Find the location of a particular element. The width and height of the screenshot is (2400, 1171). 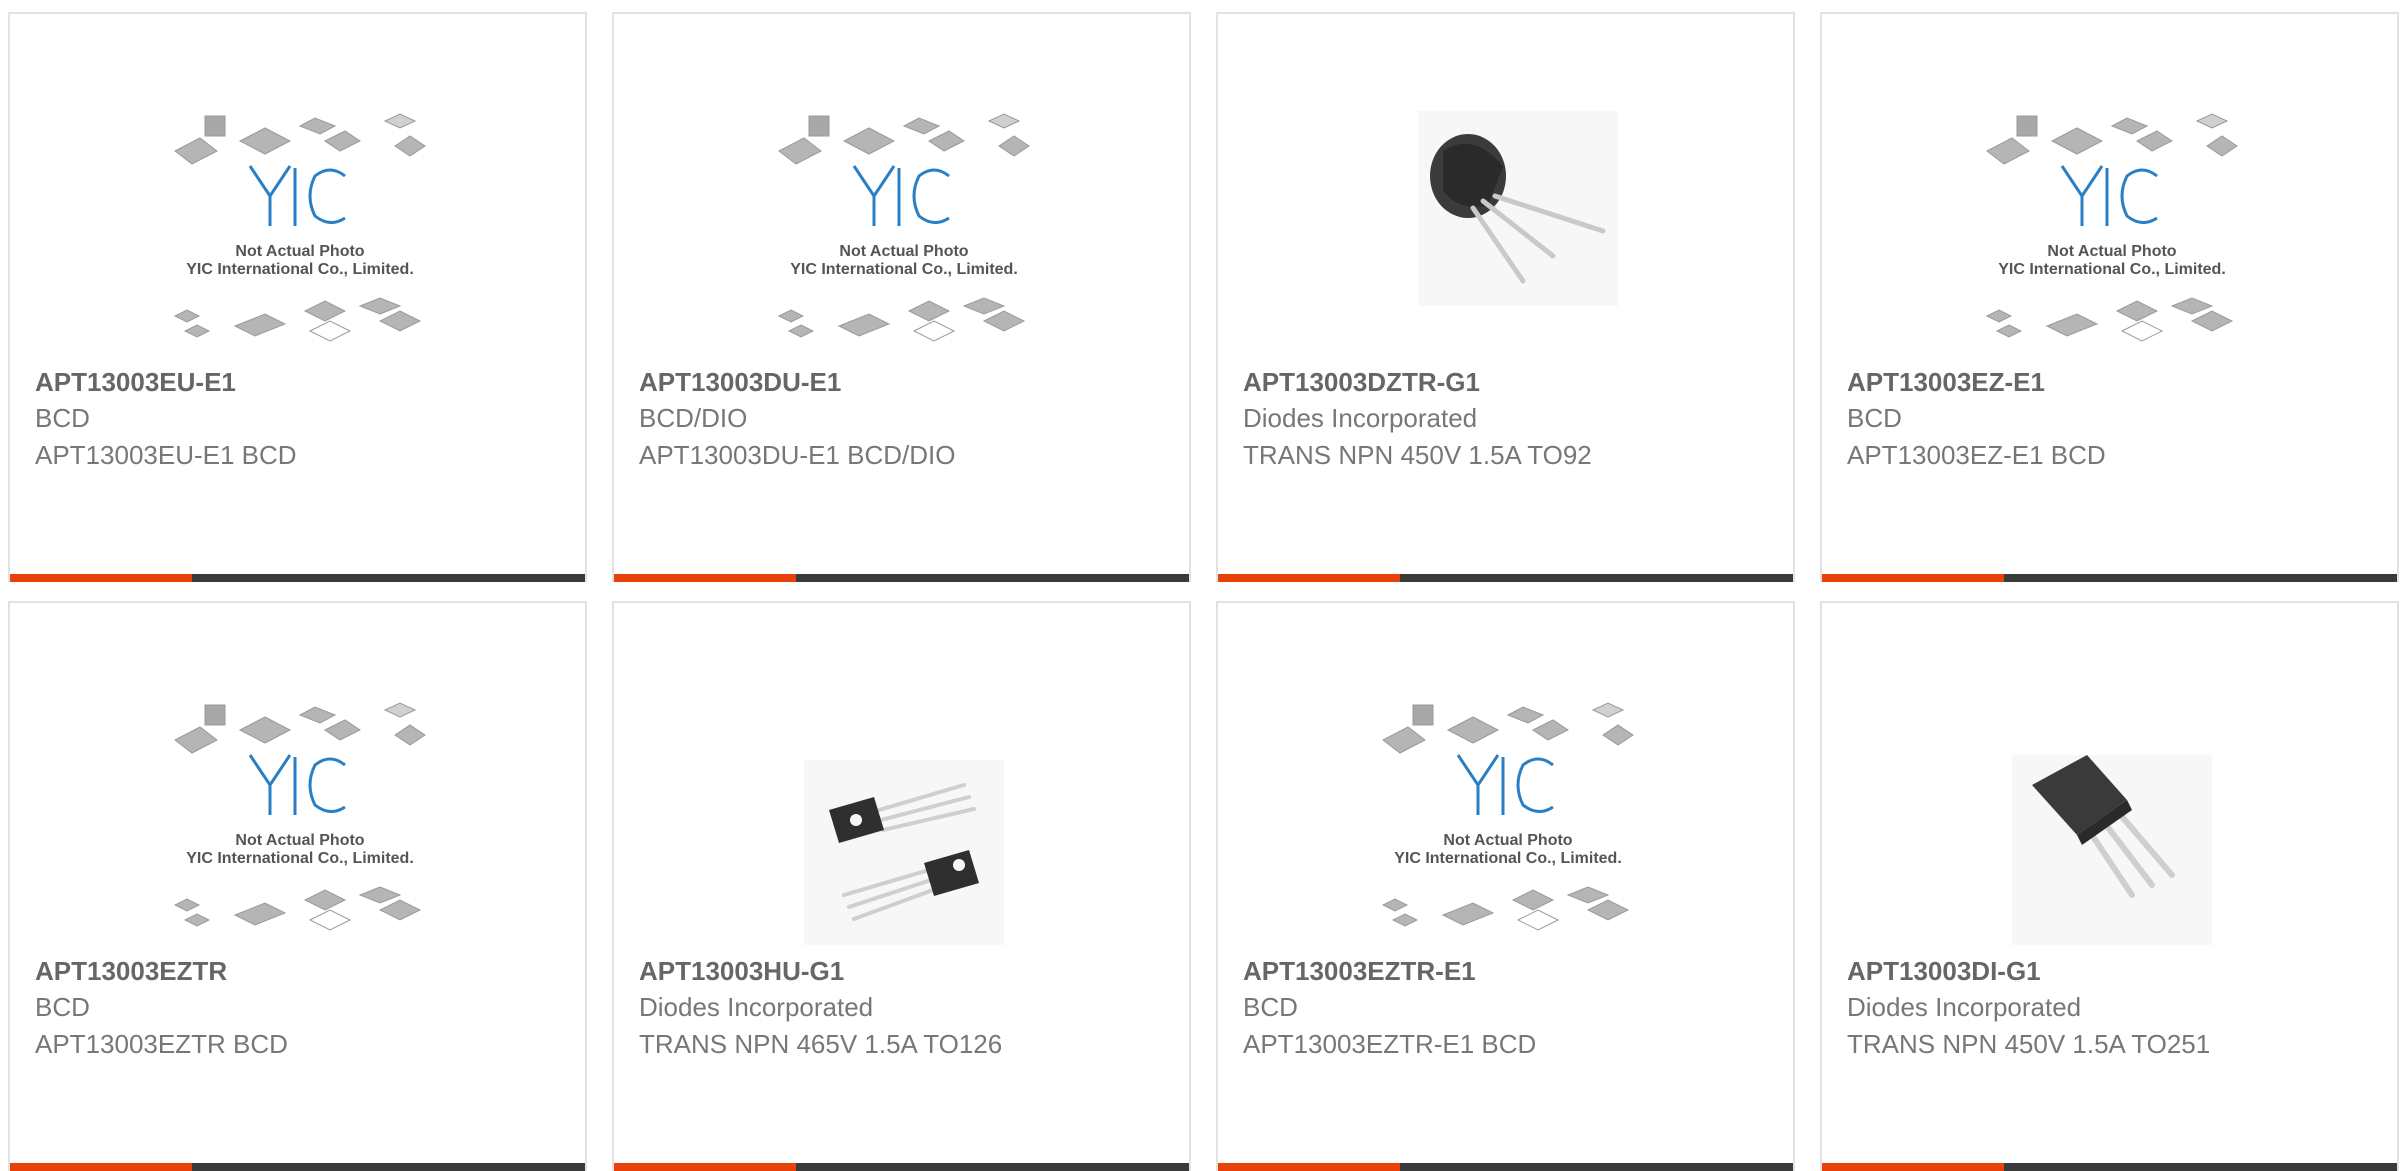

description: APT13003EZTR BCD is located at coordinates (161, 1044).